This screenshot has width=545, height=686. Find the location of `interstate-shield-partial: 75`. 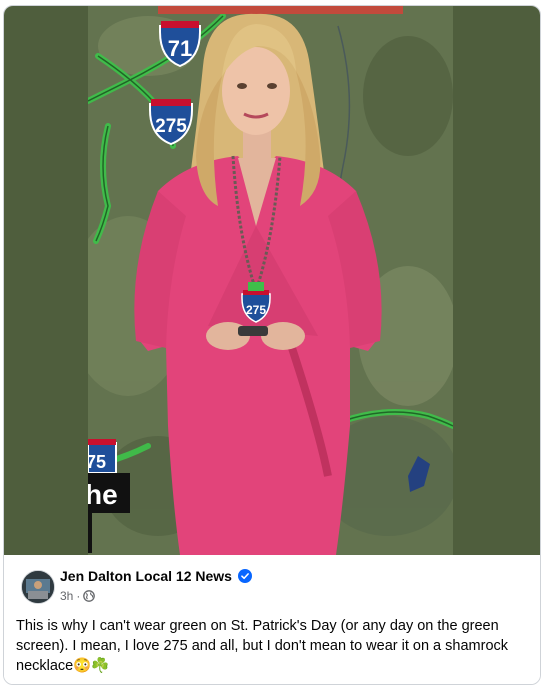

interstate-shield-partial: 75 is located at coordinates (102, 456).